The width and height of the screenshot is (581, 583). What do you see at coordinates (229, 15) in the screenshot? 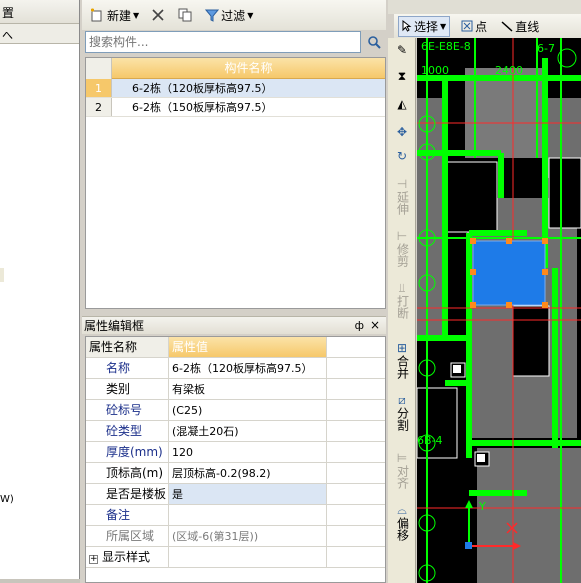
I see `filter-button: 过滤 ▼` at bounding box center [229, 15].